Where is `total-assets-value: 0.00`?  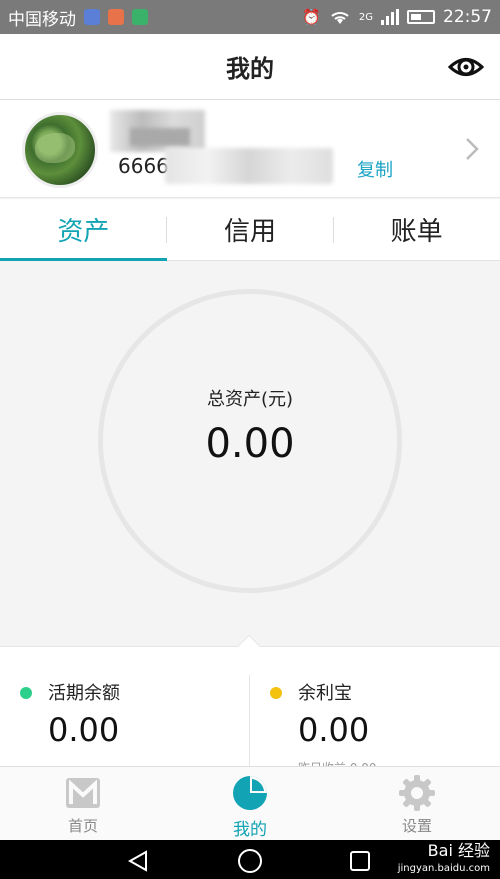 total-assets-value: 0.00 is located at coordinates (250, 444).